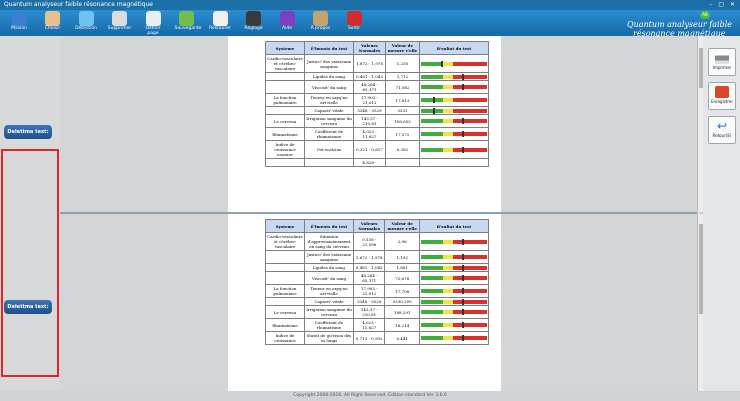  Describe the element at coordinates (52, 18) in the screenshot. I see `users-icon` at that location.